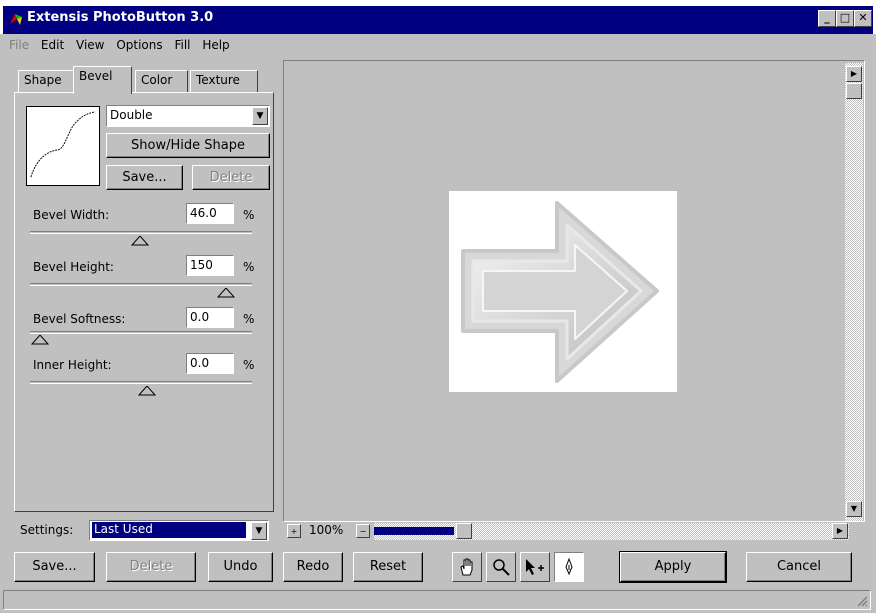 This screenshot has width=876, height=613. Describe the element at coordinates (799, 567) in the screenshot. I see `cancel-button: Cancel` at that location.